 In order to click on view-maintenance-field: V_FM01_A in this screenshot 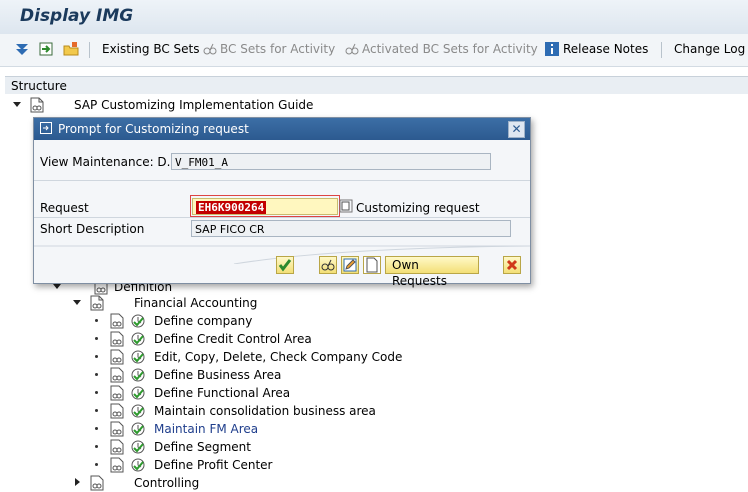, I will do `click(331, 161)`.